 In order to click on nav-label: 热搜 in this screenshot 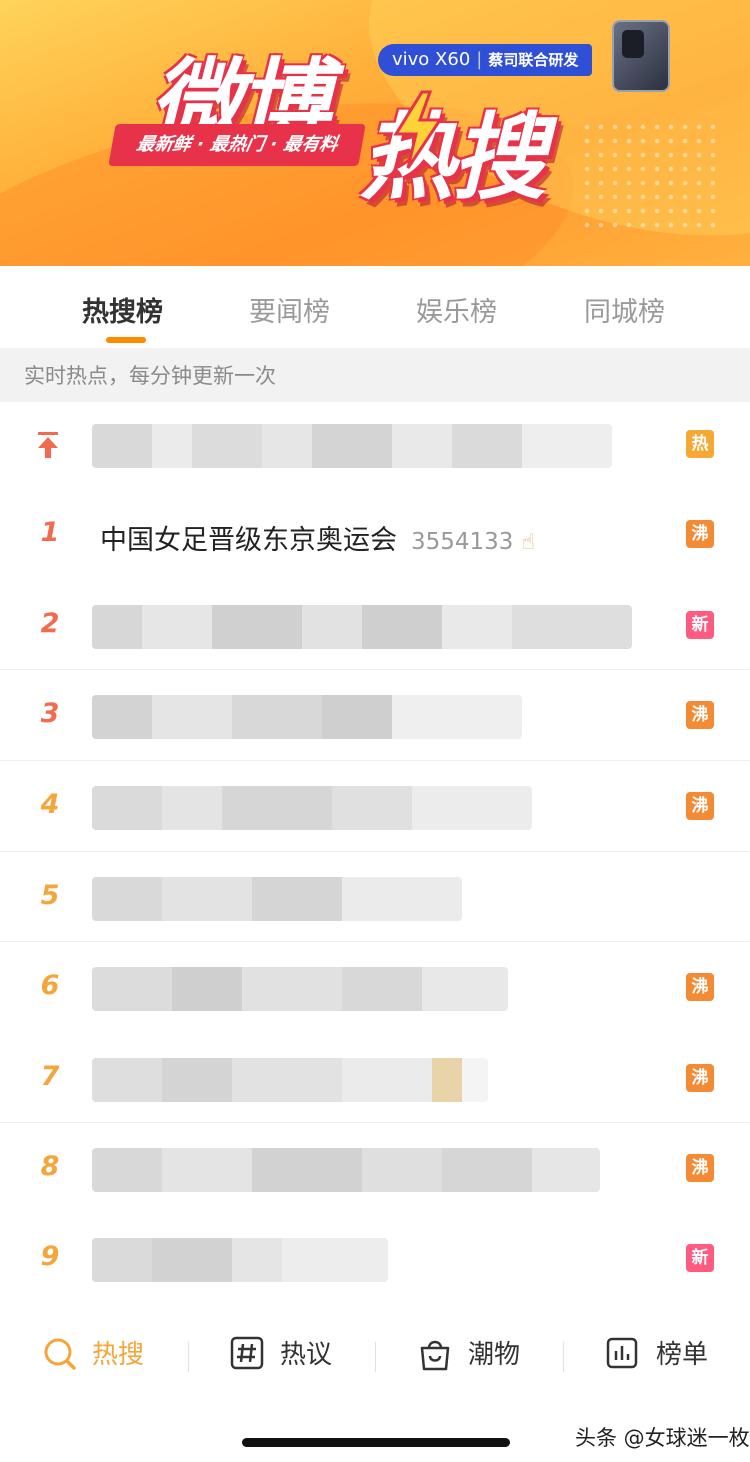, I will do `click(118, 1355)`.